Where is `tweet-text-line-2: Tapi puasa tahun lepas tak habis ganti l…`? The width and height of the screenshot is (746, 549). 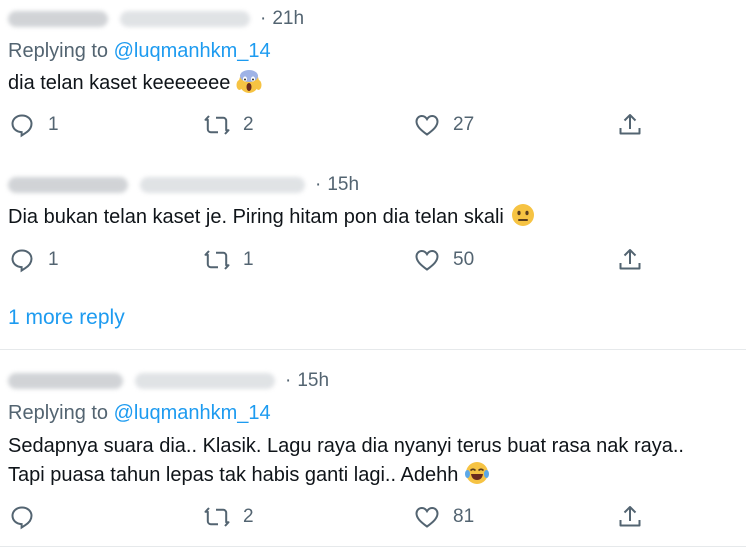
tweet-text-line-2: Tapi puasa tahun lepas tak habis ganti l… is located at coordinates (249, 475).